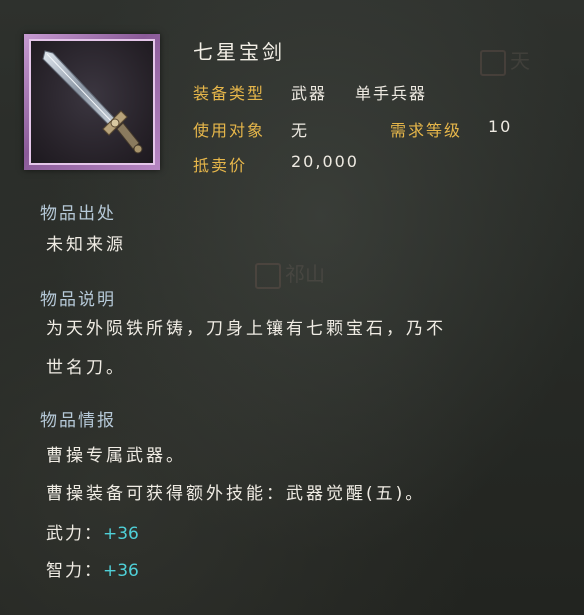 Image resolution: width=584 pixels, height=615 pixels. What do you see at coordinates (78, 300) in the screenshot?
I see `description-heading: 物品说明` at bounding box center [78, 300].